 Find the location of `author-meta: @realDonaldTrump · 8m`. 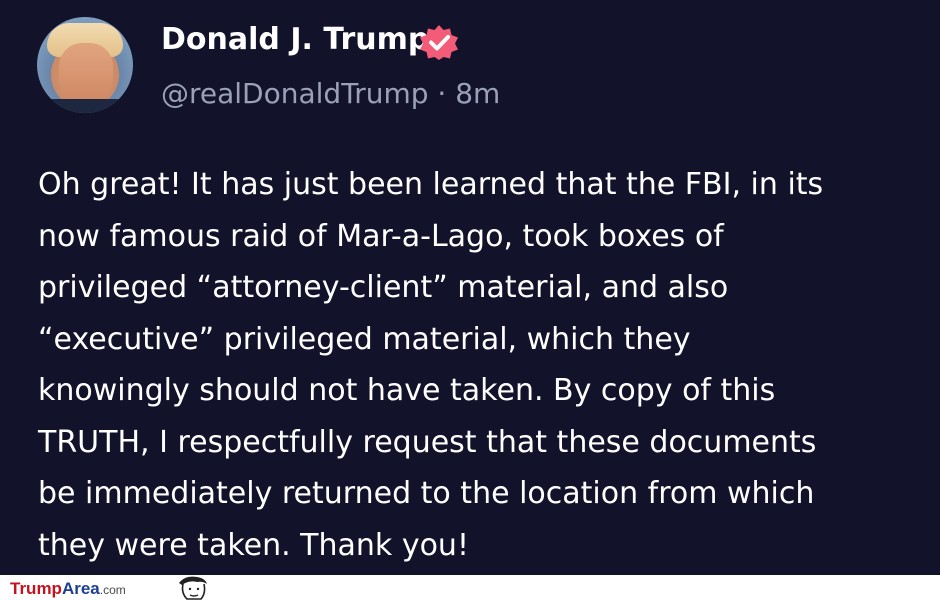

author-meta: @realDonaldTrump · 8m is located at coordinates (330, 94).